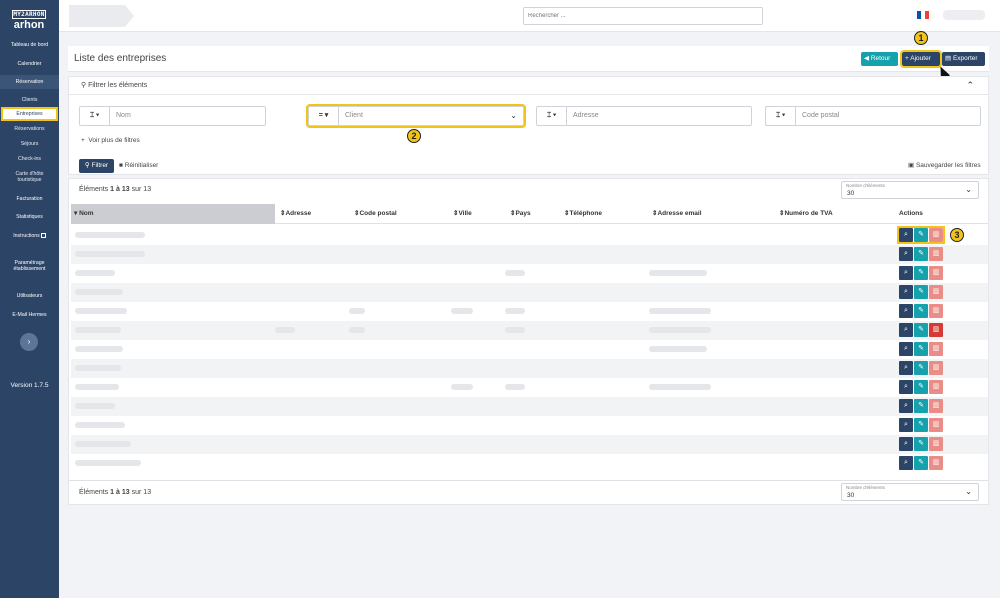  What do you see at coordinates (879, 59) in the screenshot?
I see `back-button: ◀ Retour` at bounding box center [879, 59].